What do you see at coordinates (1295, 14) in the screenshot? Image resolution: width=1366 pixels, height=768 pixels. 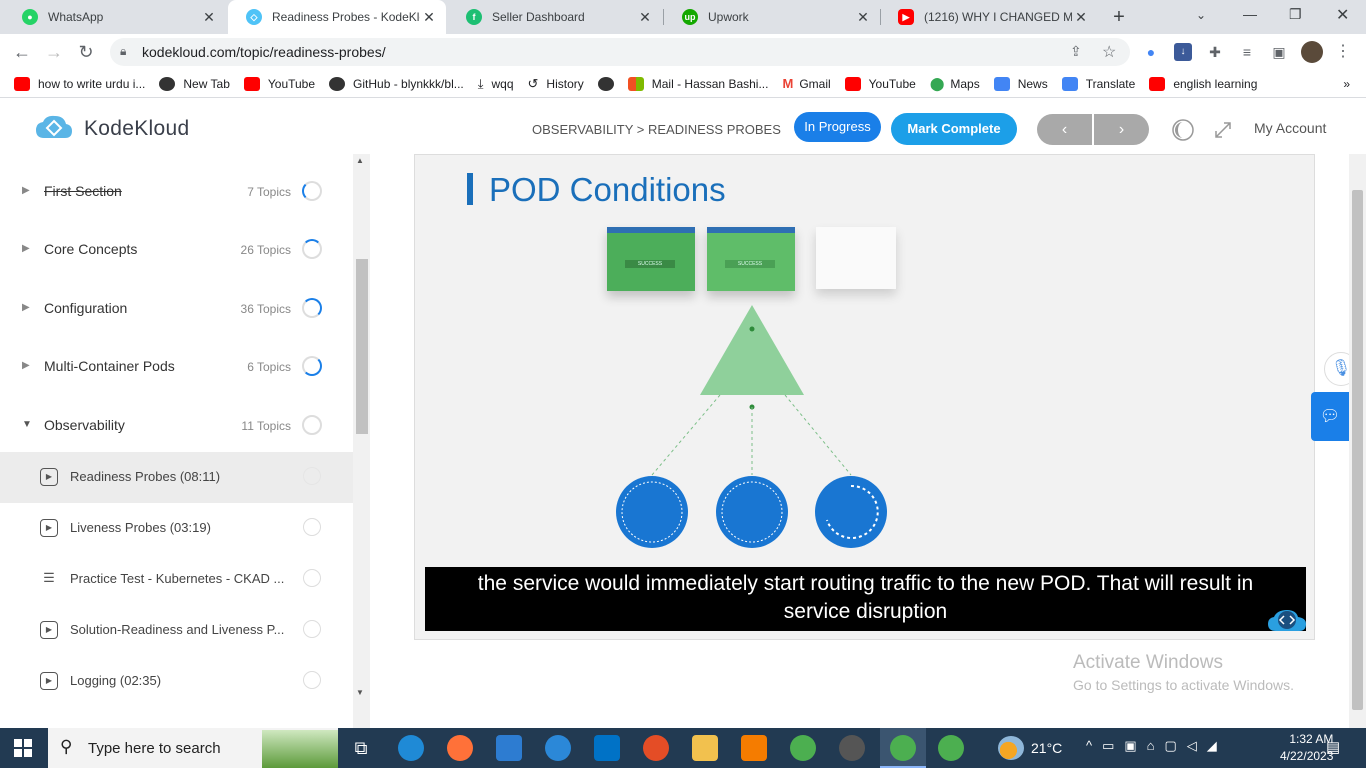 I see `restore-icon: ❐` at bounding box center [1295, 14].